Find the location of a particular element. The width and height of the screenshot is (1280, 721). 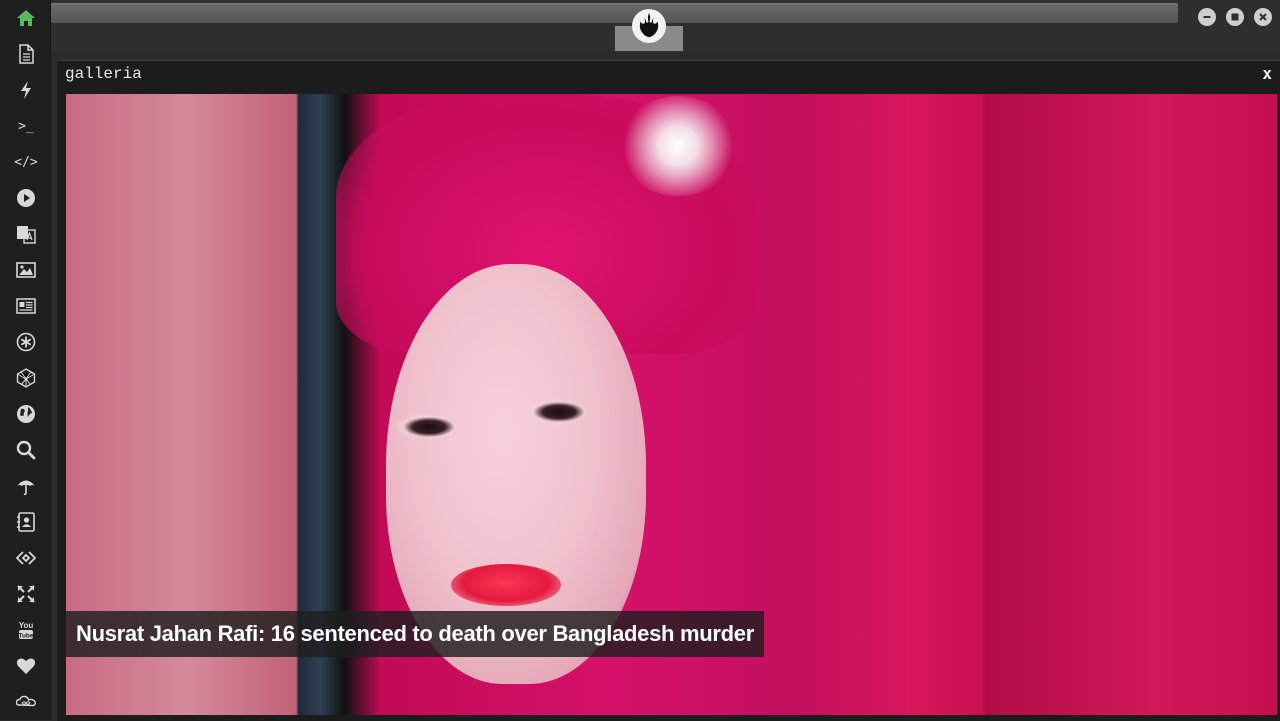

home-icon is located at coordinates (26, 18).